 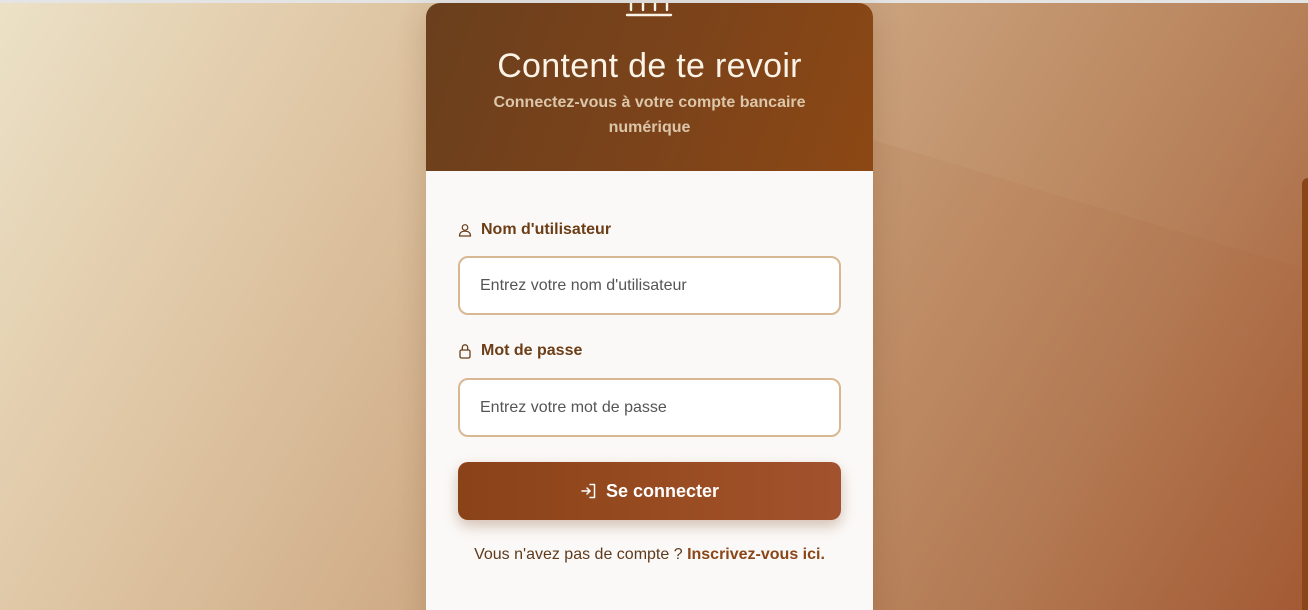 What do you see at coordinates (649, 10) in the screenshot?
I see `bank-icon` at bounding box center [649, 10].